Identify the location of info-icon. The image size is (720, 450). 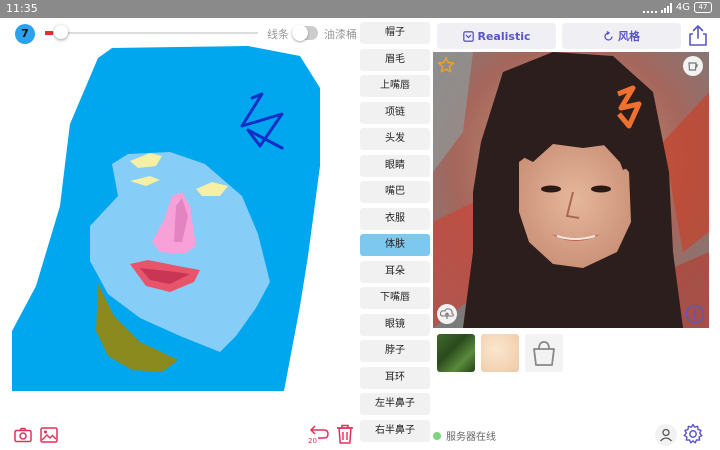
(695, 314).